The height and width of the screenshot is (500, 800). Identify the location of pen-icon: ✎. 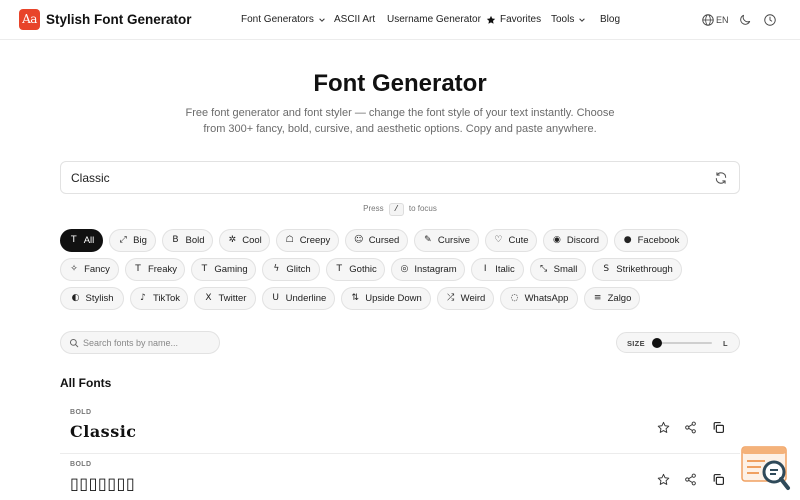
(428, 240).